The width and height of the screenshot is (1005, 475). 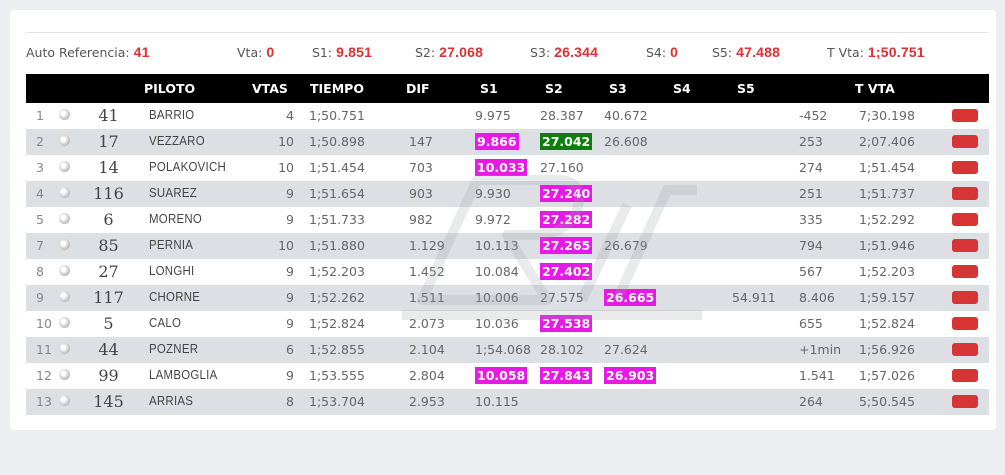 What do you see at coordinates (108, 401) in the screenshot?
I see `cell-num: 145` at bounding box center [108, 401].